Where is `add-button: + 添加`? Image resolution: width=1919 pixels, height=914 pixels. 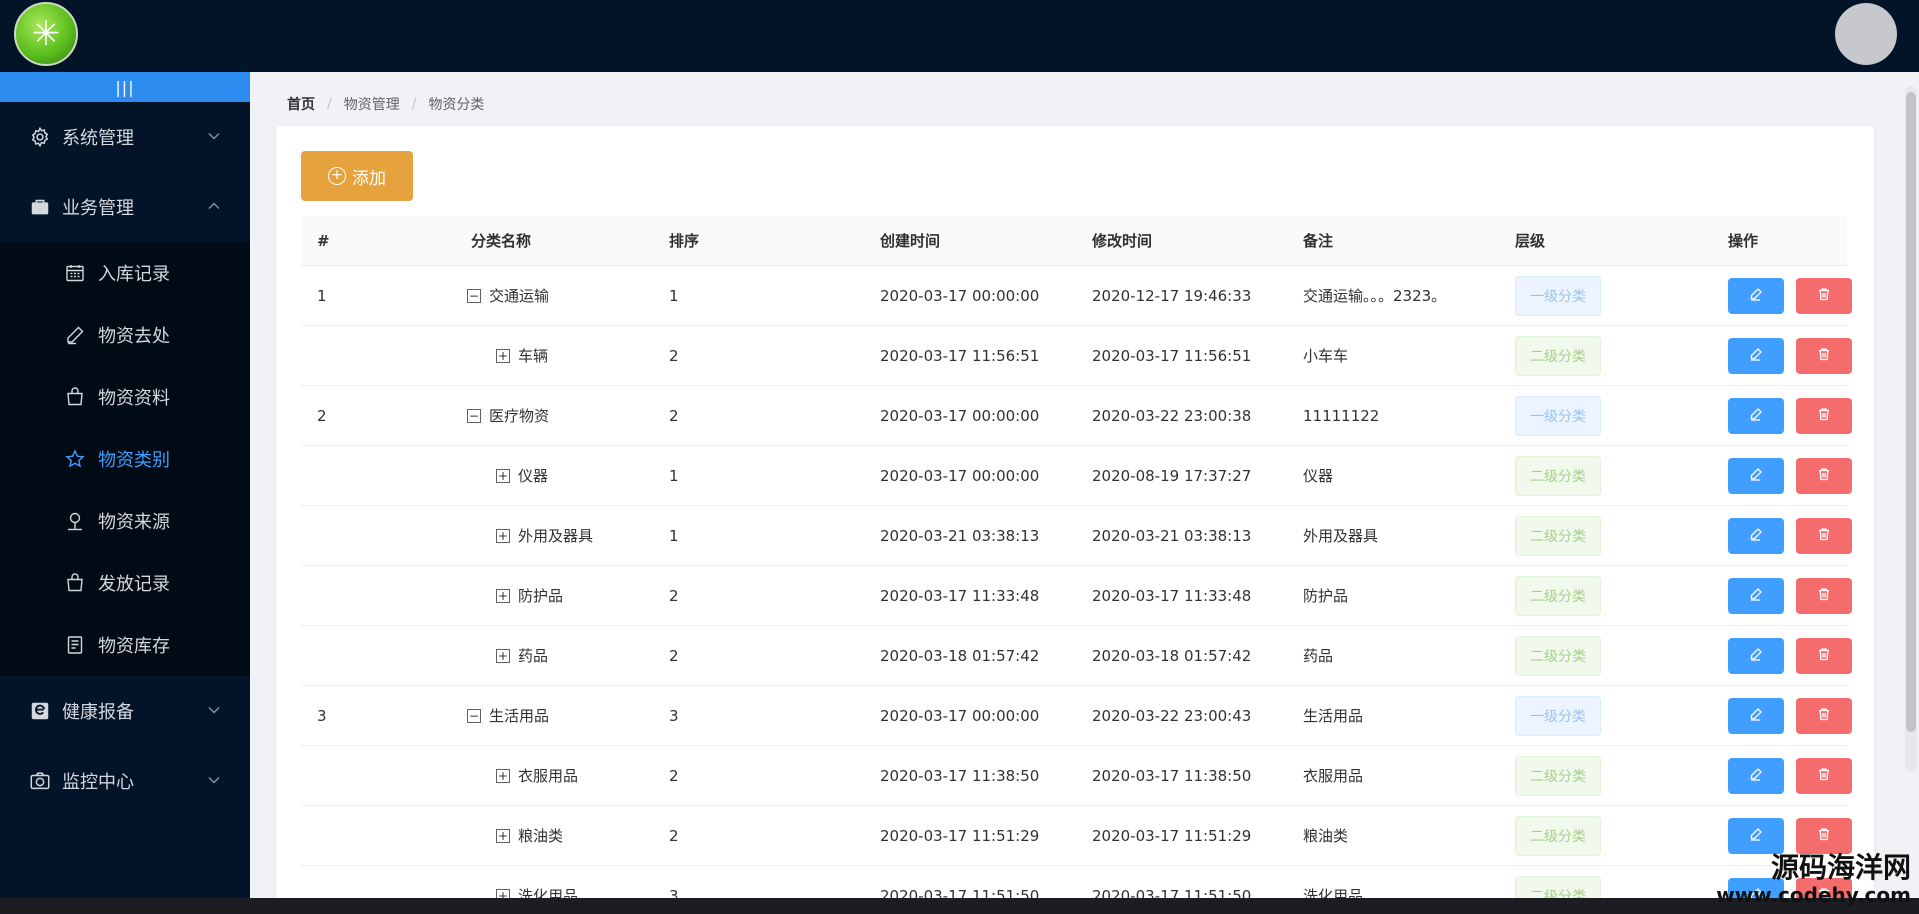 add-button: + 添加 is located at coordinates (357, 176).